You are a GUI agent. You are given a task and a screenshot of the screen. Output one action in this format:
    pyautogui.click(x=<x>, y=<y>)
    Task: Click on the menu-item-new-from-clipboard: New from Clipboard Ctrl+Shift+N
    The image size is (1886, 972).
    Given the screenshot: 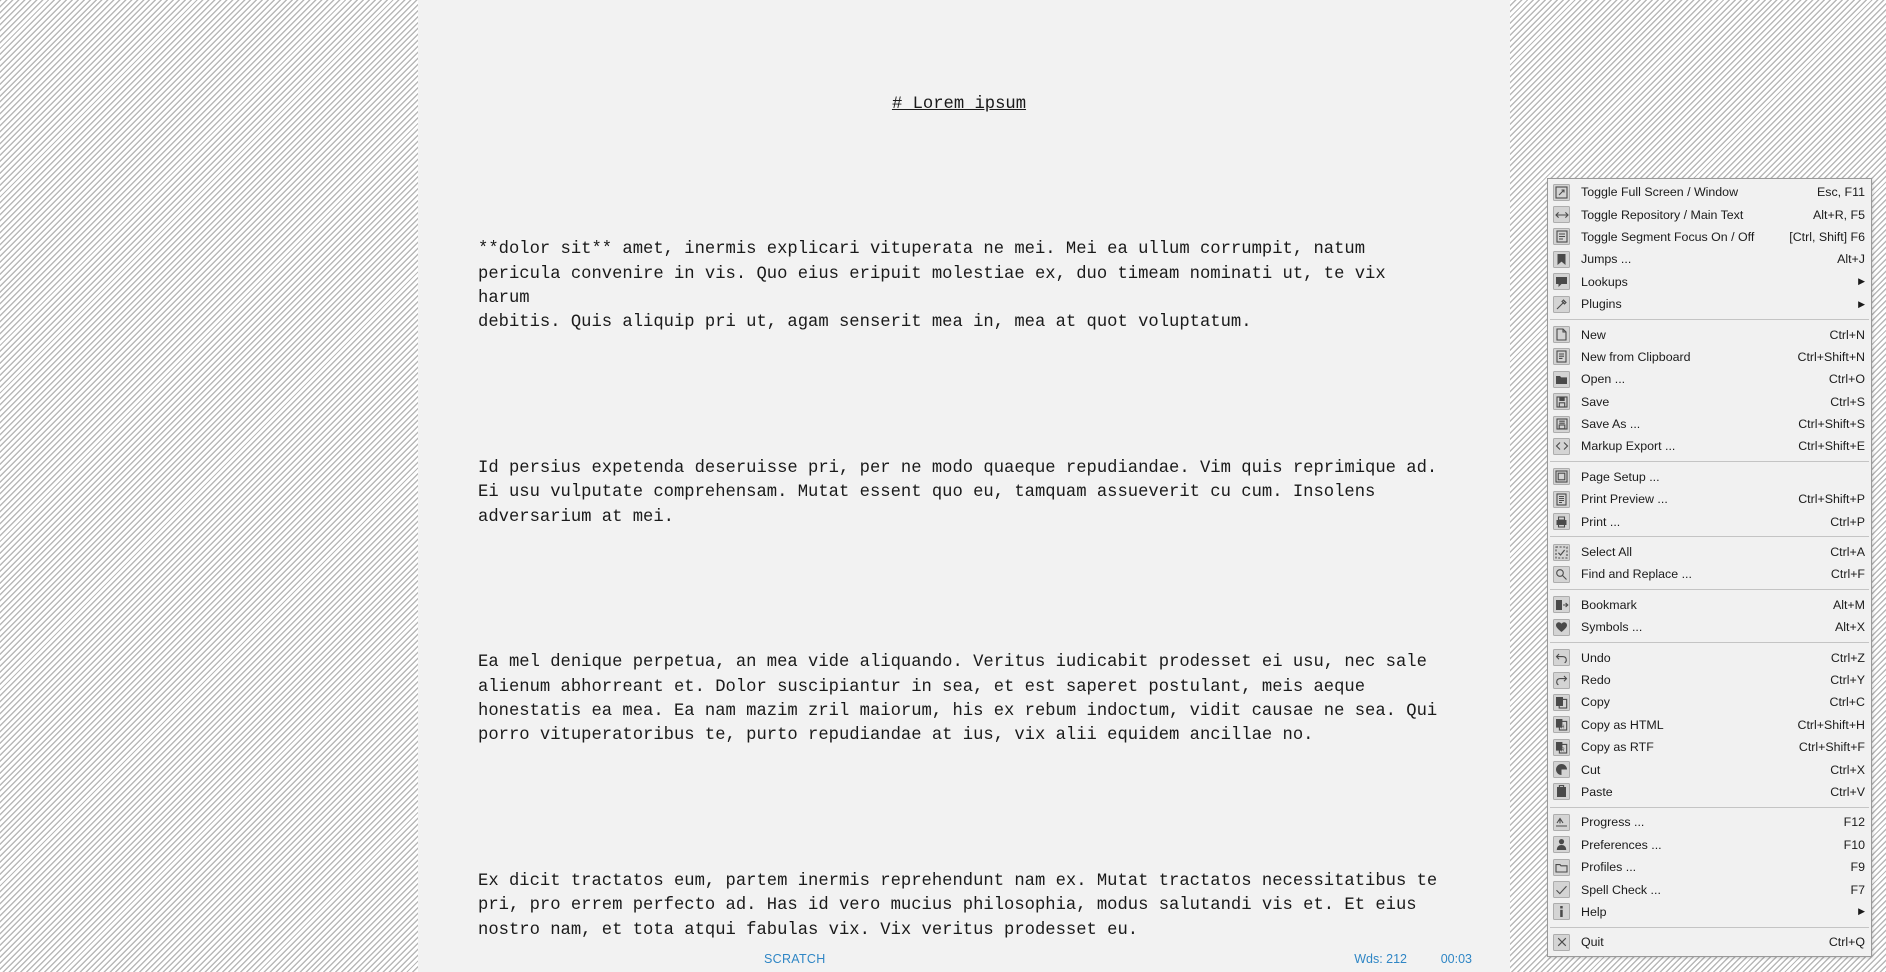 What is the action you would take?
    pyautogui.click(x=1709, y=357)
    